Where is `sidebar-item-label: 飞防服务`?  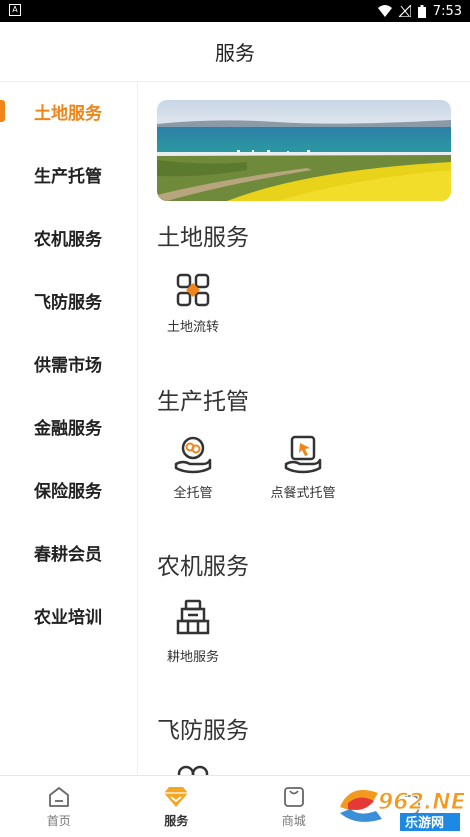
sidebar-item-label: 飞防服务 is located at coordinates (68, 303).